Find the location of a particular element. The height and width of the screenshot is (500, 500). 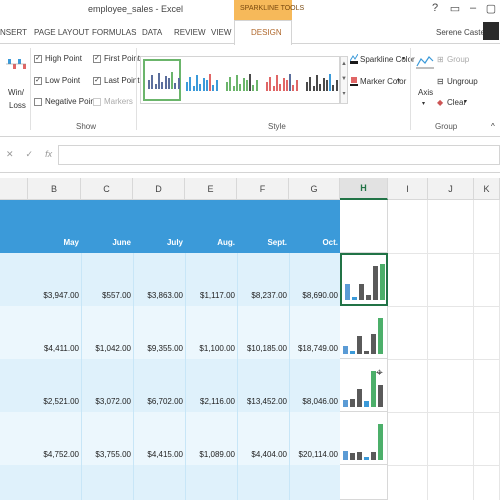

formula-input is located at coordinates (279, 155).